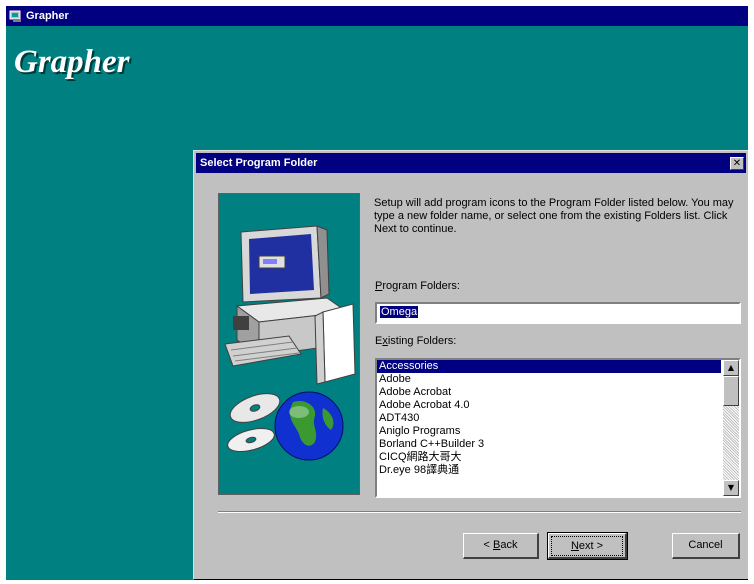 This screenshot has width=754, height=584. I want to click on app-icon, so click(16, 16).